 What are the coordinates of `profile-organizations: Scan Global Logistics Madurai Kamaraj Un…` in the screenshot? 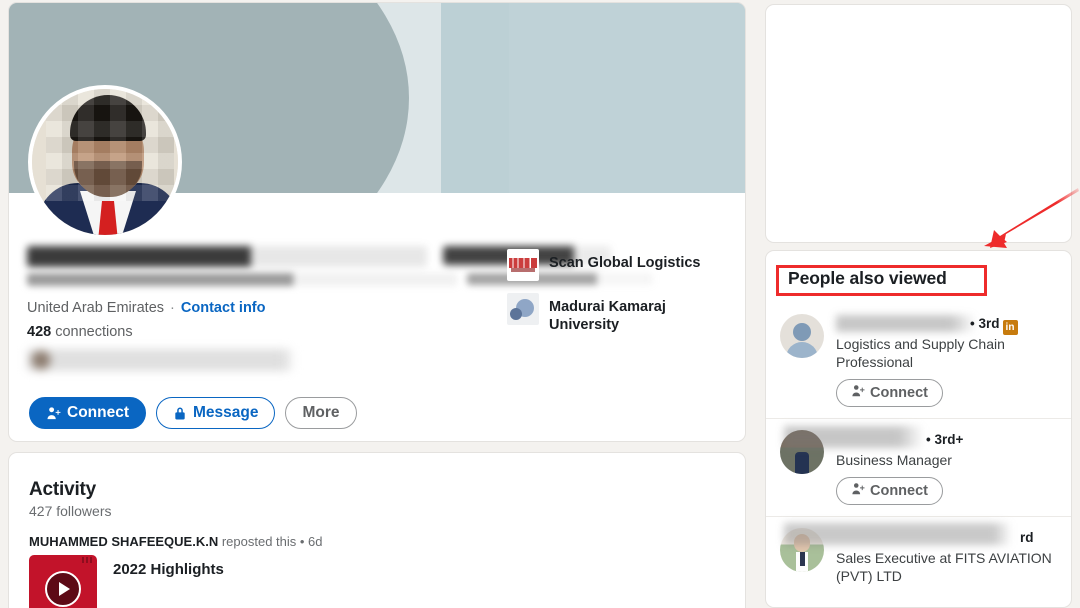 It's located at (617, 297).